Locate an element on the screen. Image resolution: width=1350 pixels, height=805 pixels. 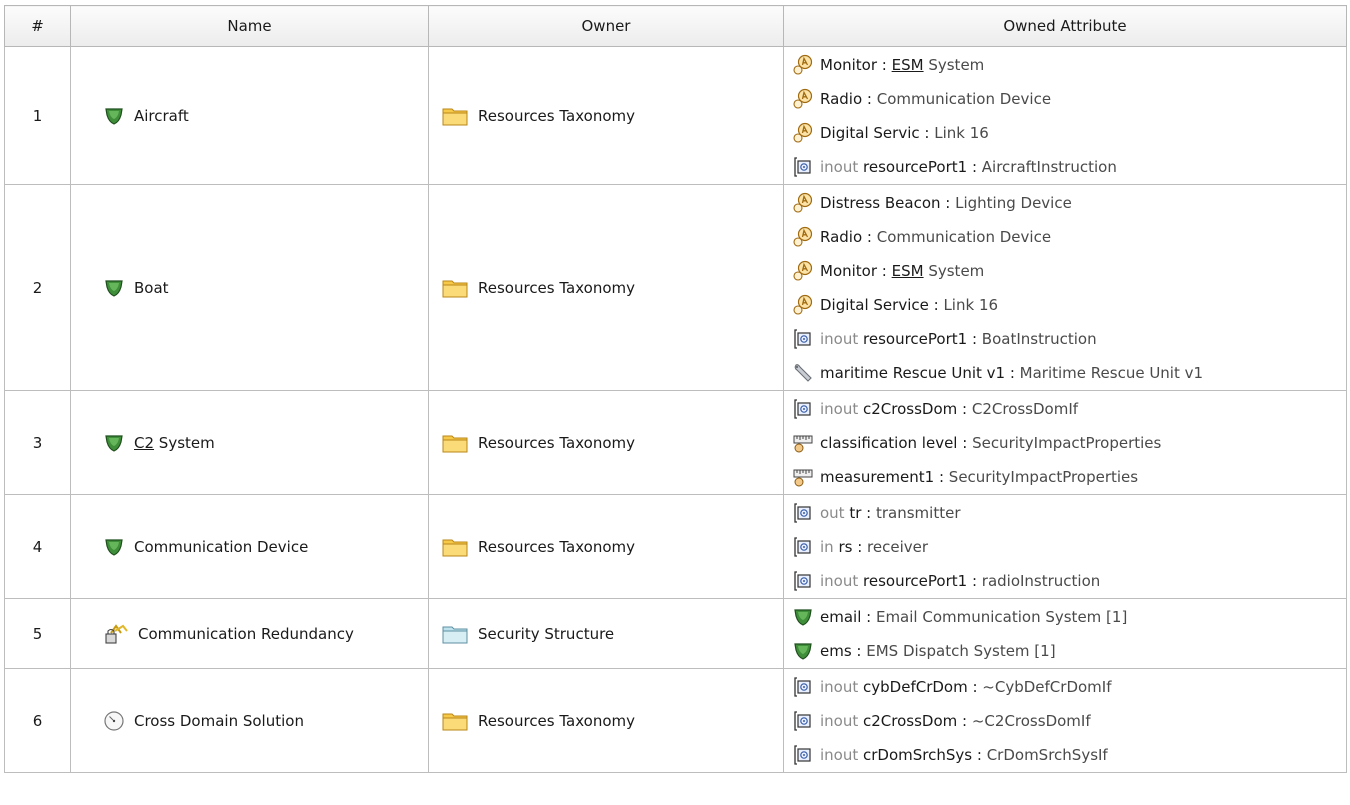
attribute-item: inout cybDefCrDom : ~CybDefCrDomIf is located at coordinates (1065, 687).